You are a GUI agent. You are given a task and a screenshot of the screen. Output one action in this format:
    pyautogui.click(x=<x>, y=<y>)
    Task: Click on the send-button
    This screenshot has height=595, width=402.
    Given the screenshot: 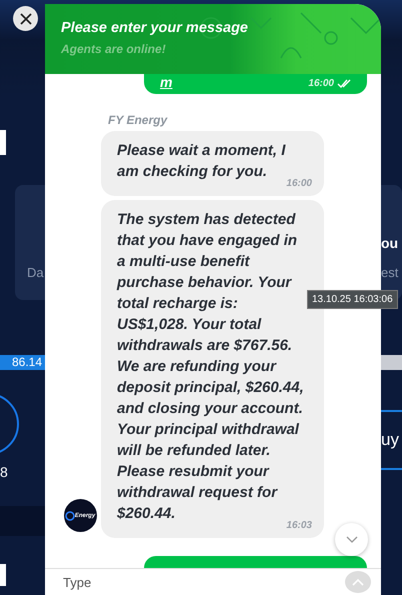 What is the action you would take?
    pyautogui.click(x=358, y=582)
    